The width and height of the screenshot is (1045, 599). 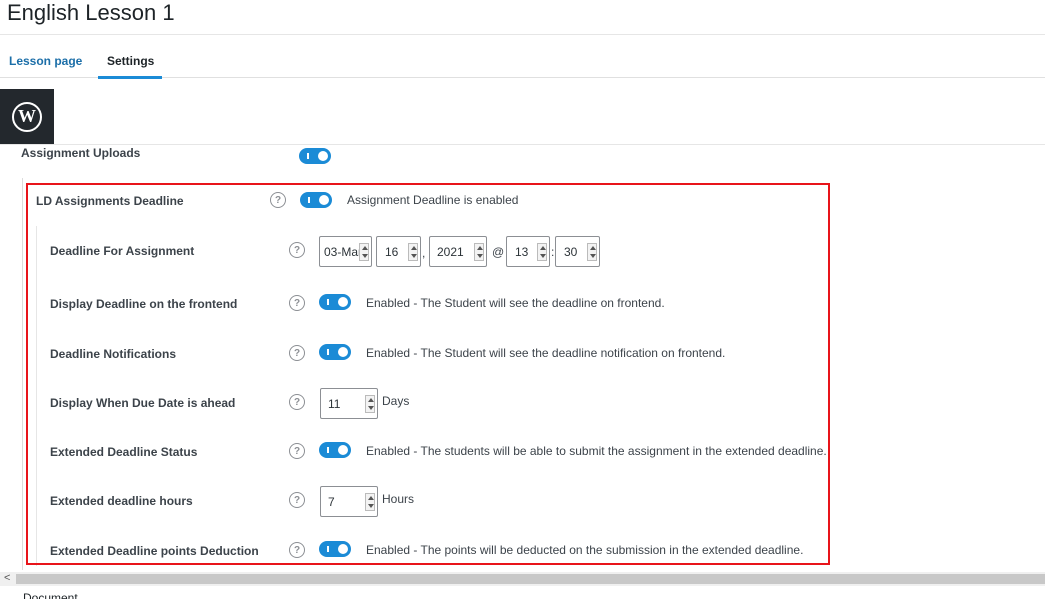 I want to click on horizontal-scrollbar: <, so click(x=522, y=579).